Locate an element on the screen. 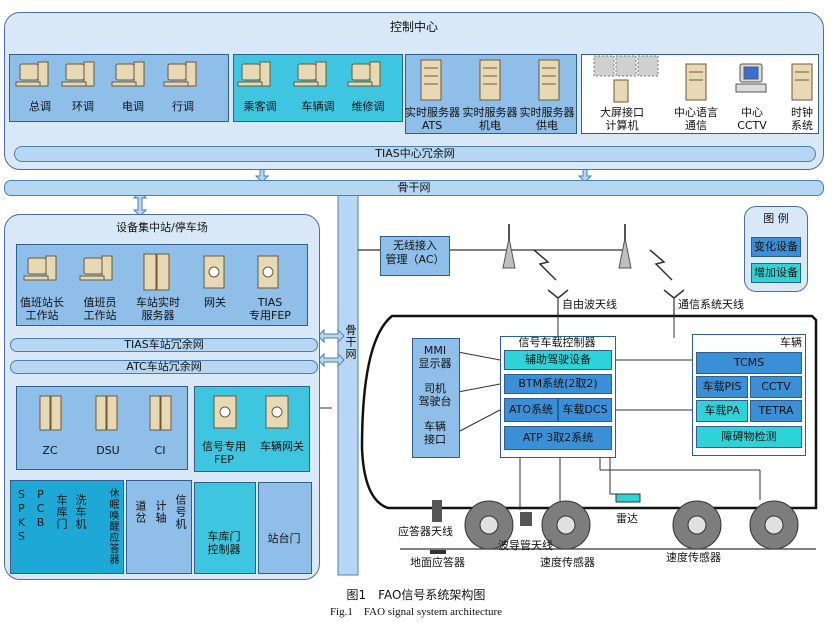 The height and width of the screenshot is (626, 832). legend-changed: 变化设备 is located at coordinates (776, 247).